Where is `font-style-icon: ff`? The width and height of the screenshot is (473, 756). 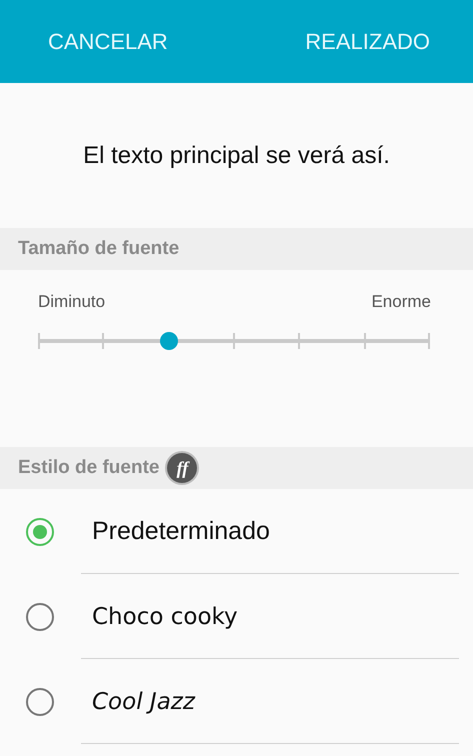
font-style-icon: ff is located at coordinates (182, 468).